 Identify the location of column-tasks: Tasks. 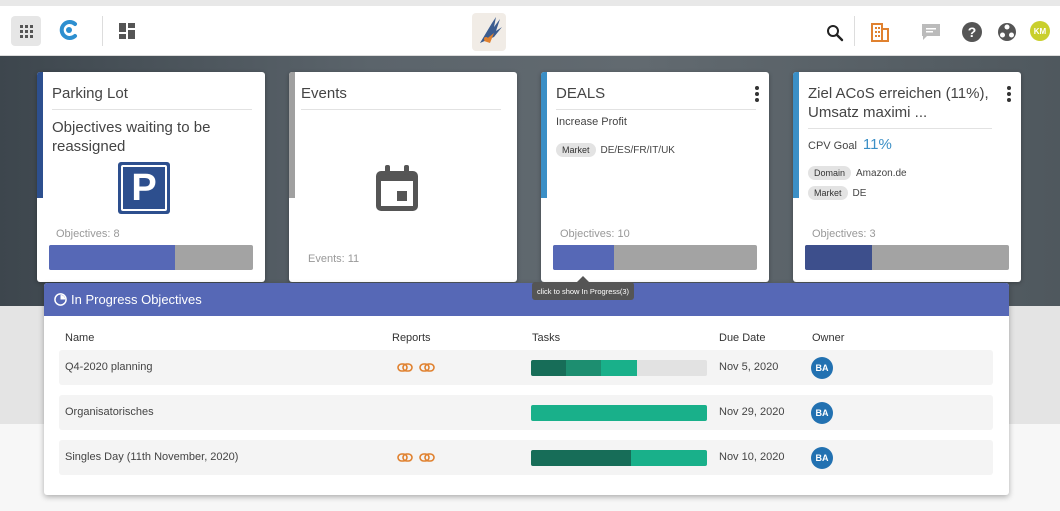
(546, 338).